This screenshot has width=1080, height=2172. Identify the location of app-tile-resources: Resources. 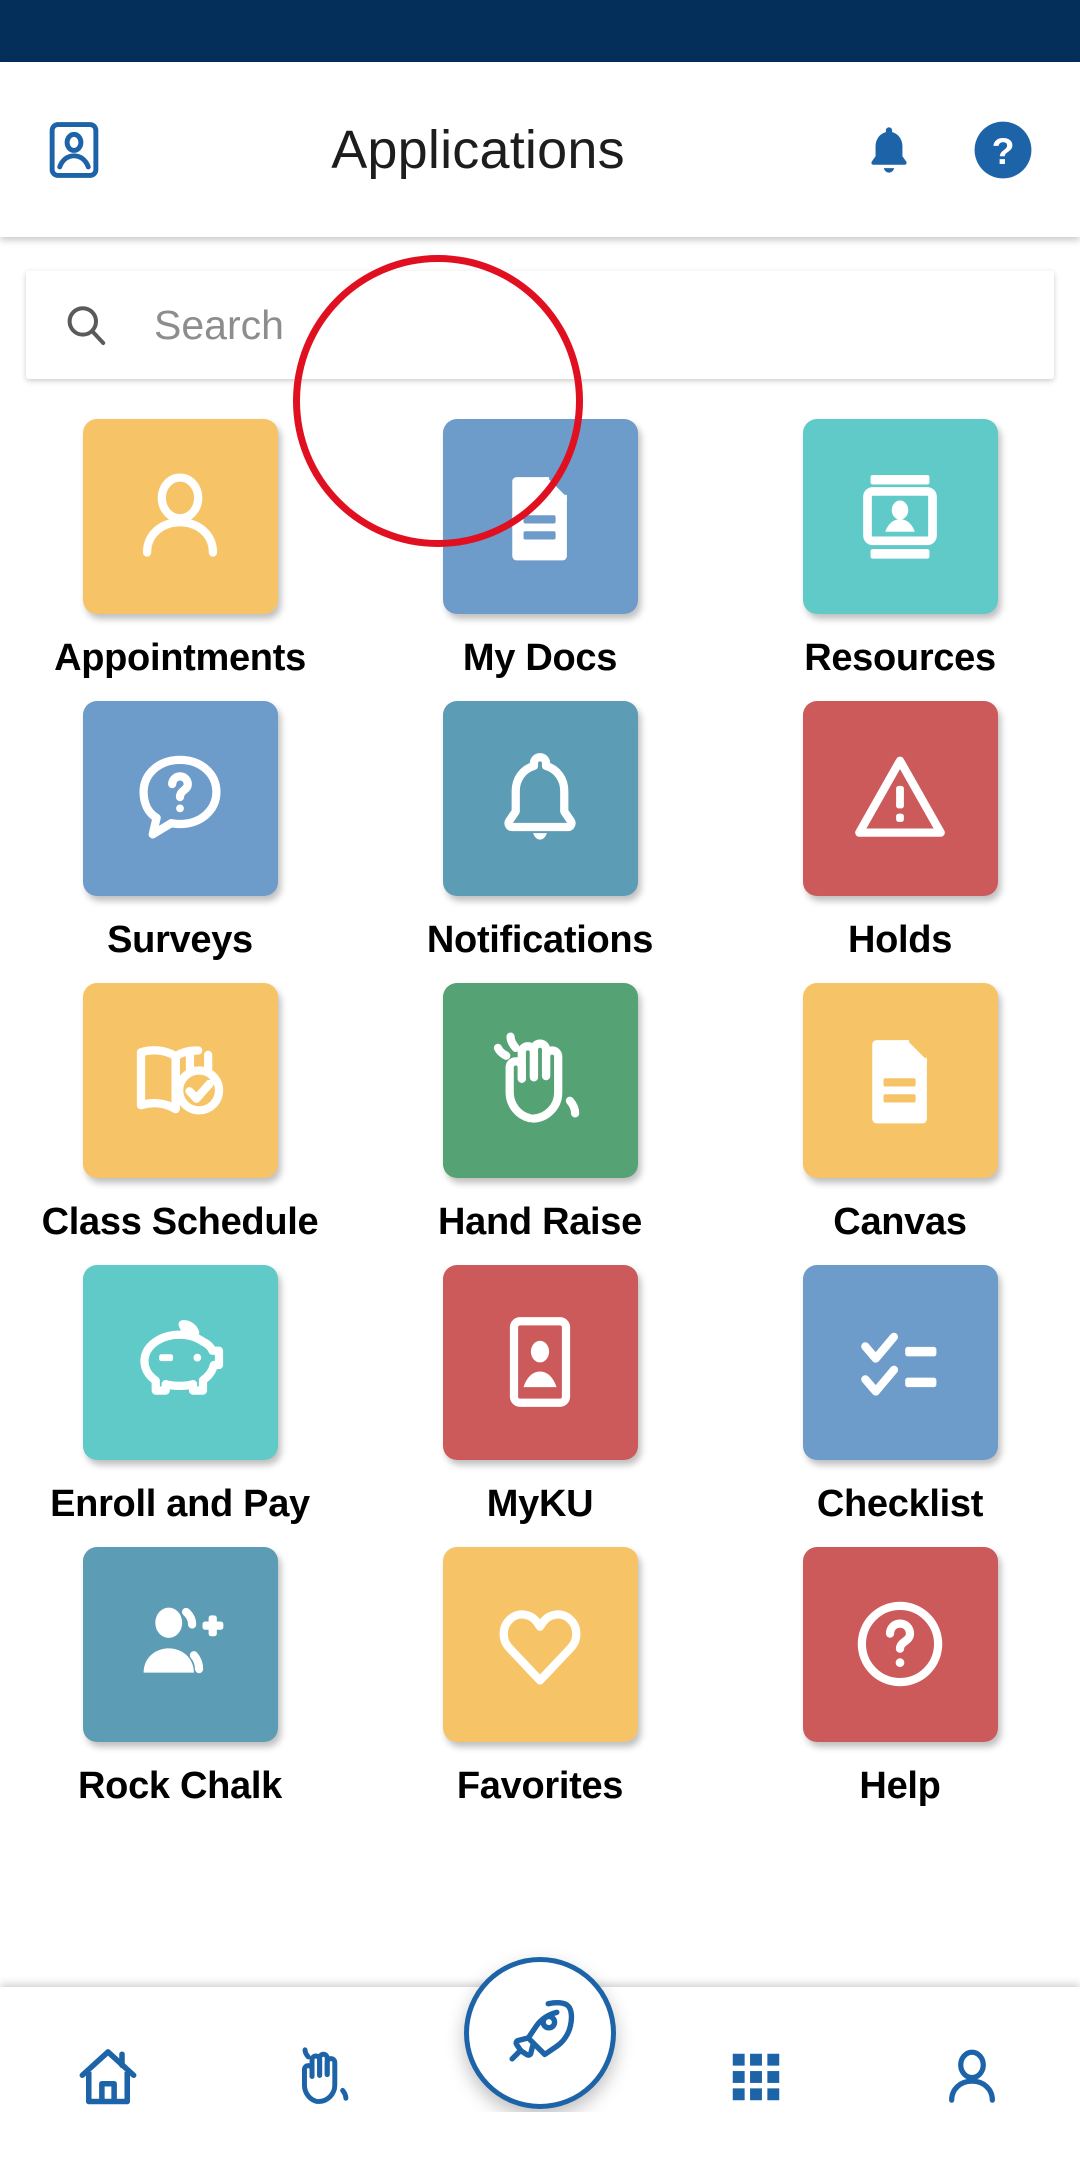
(900, 538).